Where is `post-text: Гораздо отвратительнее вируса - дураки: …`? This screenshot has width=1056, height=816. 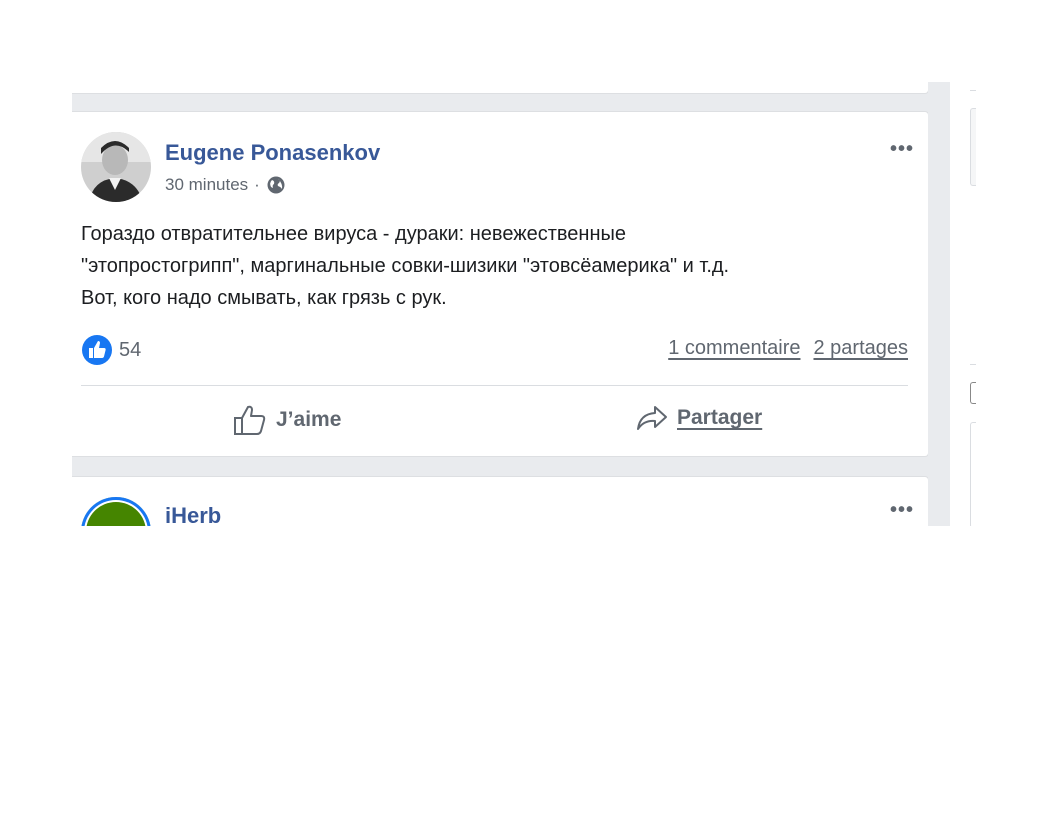
post-text: Гораздо отвратительнее вируса - дураки: … is located at coordinates (491, 266).